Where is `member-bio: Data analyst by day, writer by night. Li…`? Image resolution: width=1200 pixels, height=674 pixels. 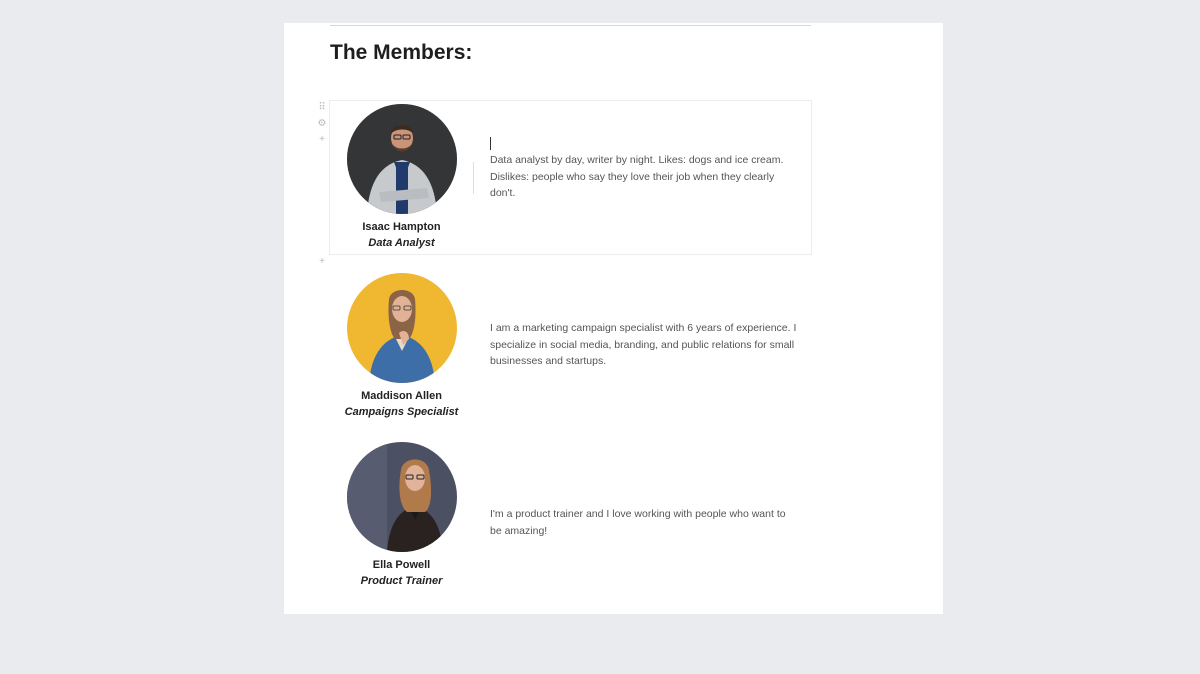 member-bio: Data analyst by day, writer by night. Li… is located at coordinates (645, 177).